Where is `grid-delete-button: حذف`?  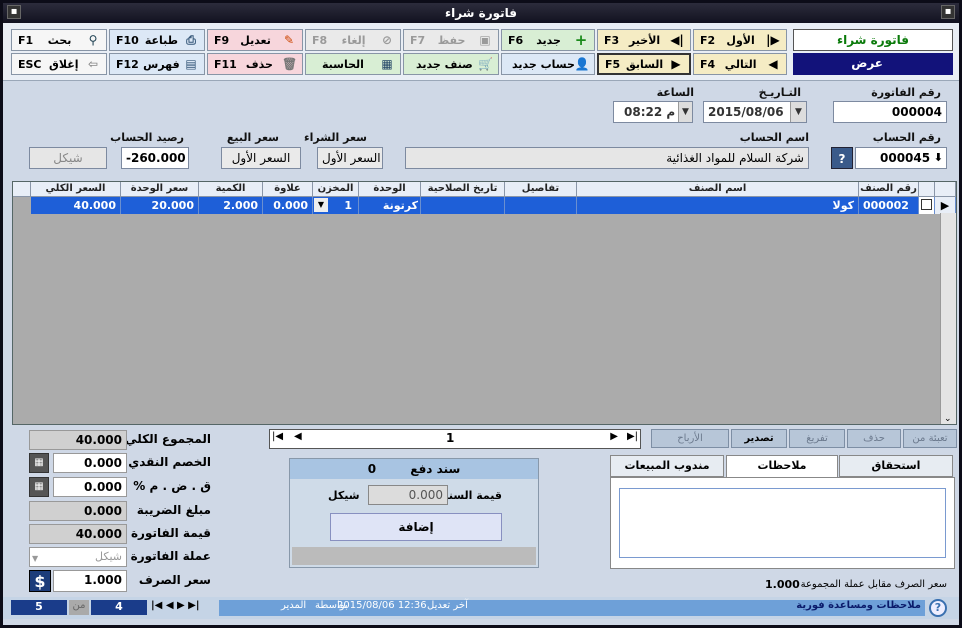
grid-delete-button: حذف is located at coordinates (874, 438).